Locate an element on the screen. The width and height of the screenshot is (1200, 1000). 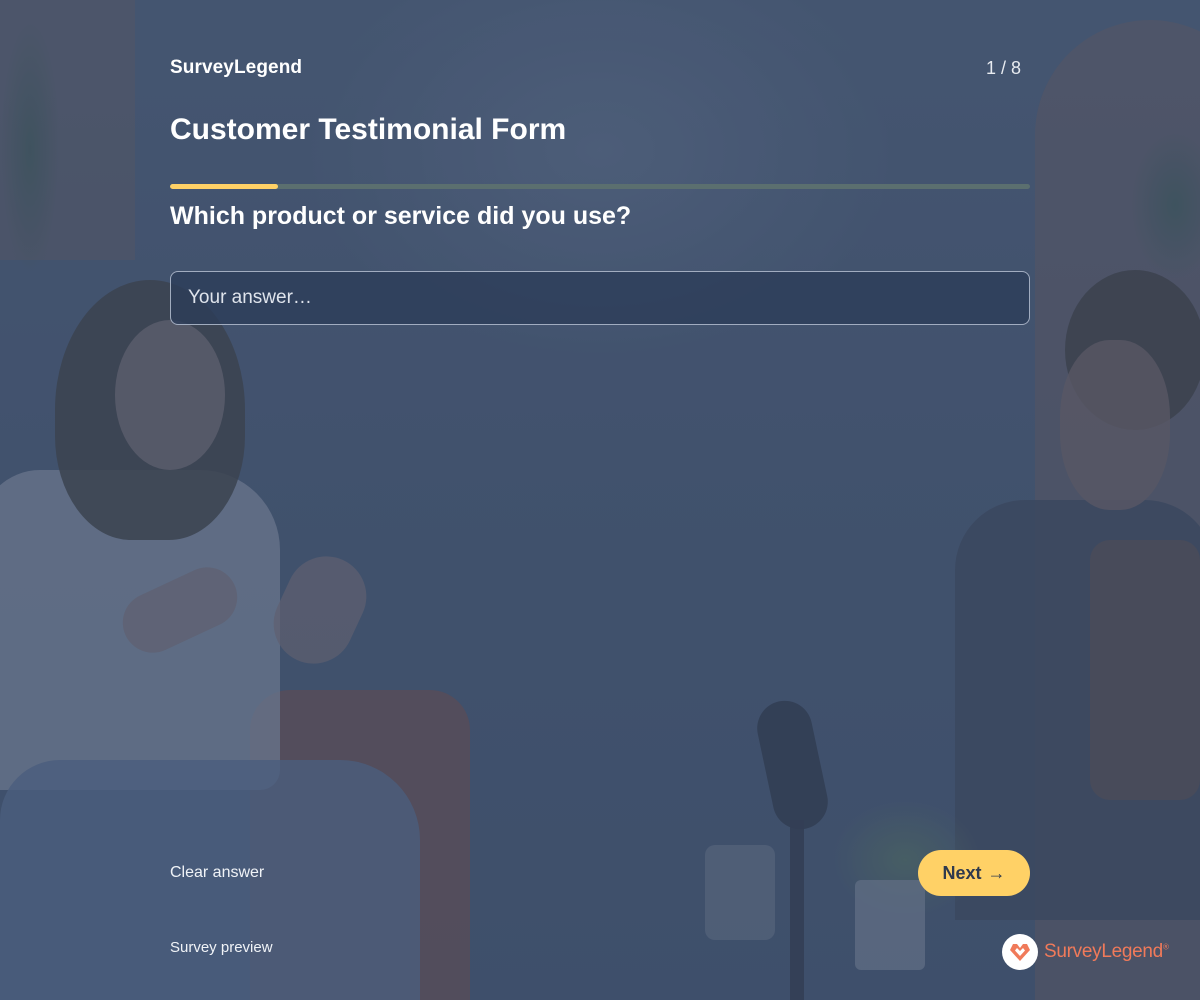
question-text: Which product or service did you use? is located at coordinates (401, 216).